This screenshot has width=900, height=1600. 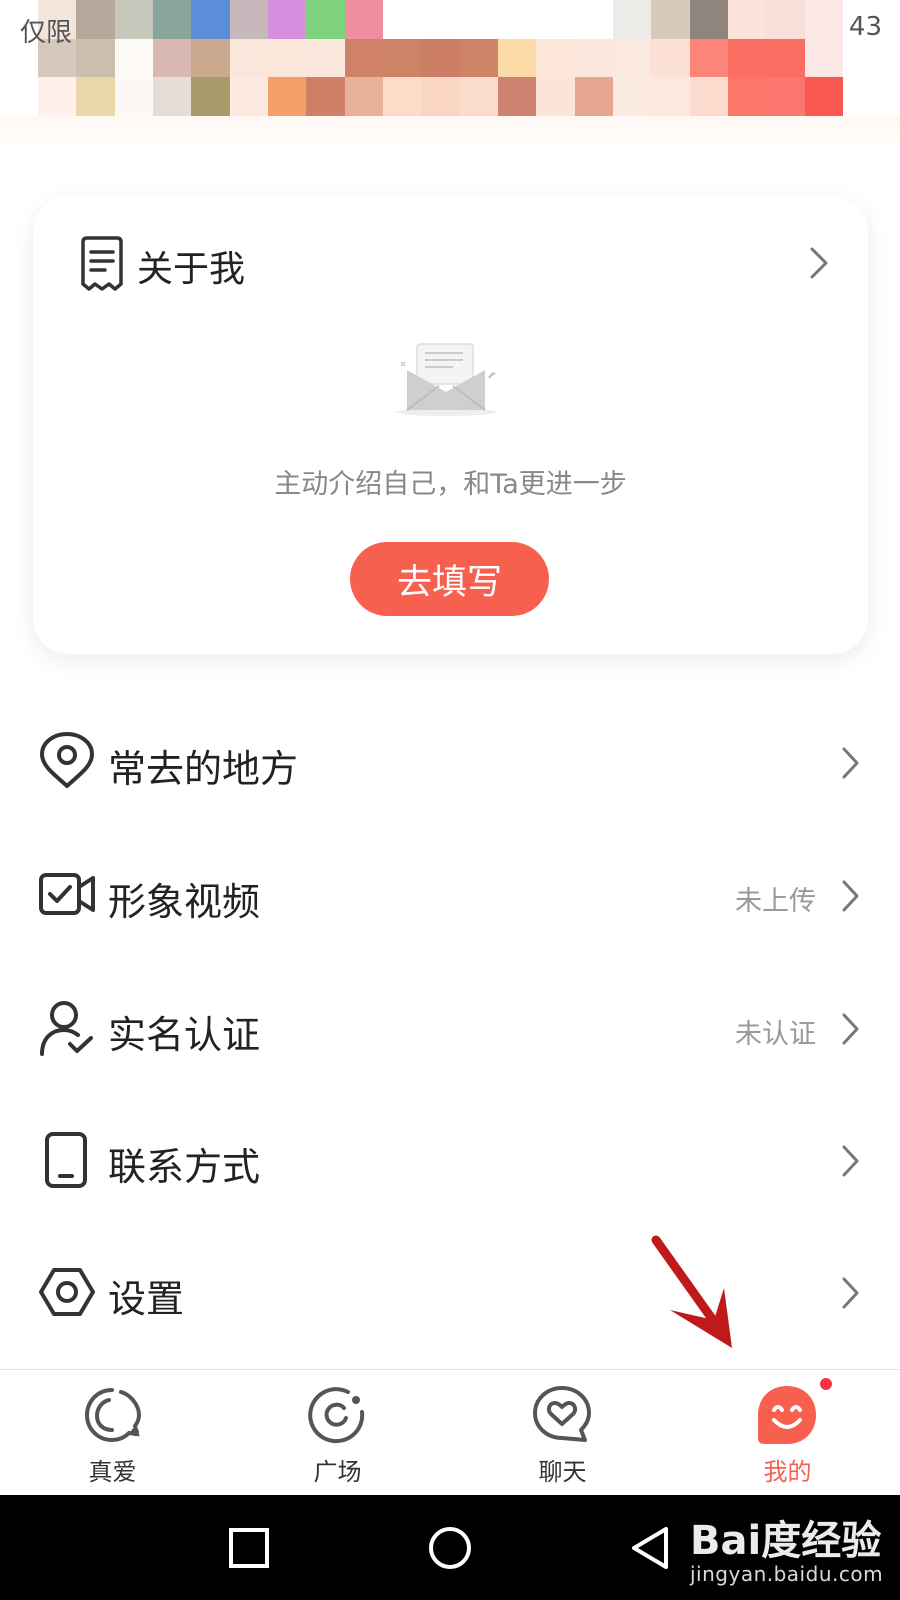 What do you see at coordinates (450, 1029) in the screenshot?
I see `menu-item-real-name-verification: 实名认证 未认证` at bounding box center [450, 1029].